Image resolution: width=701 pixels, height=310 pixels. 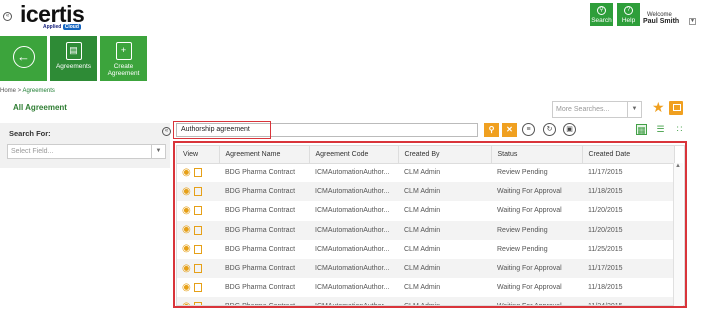 What do you see at coordinates (39, 91) in the screenshot?
I see `breadcrumb-agreements: Agreements` at bounding box center [39, 91].